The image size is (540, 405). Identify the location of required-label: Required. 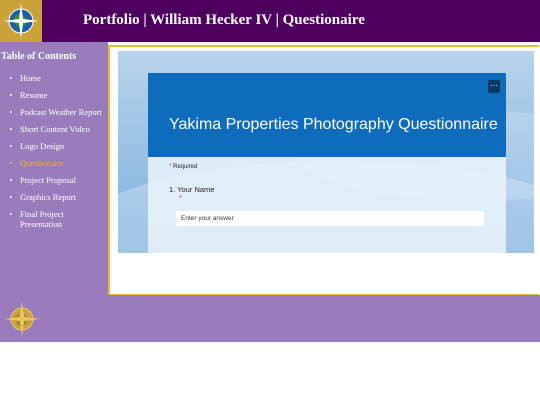
(185, 167).